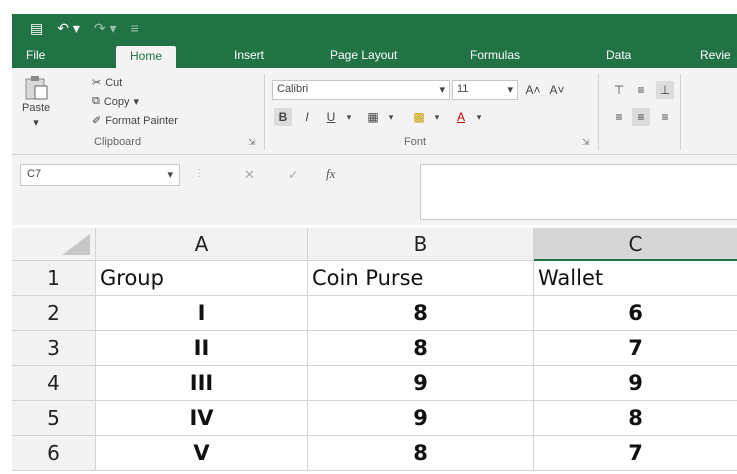  What do you see at coordinates (635, 383) in the screenshot?
I see `cell-c4: 9` at bounding box center [635, 383].